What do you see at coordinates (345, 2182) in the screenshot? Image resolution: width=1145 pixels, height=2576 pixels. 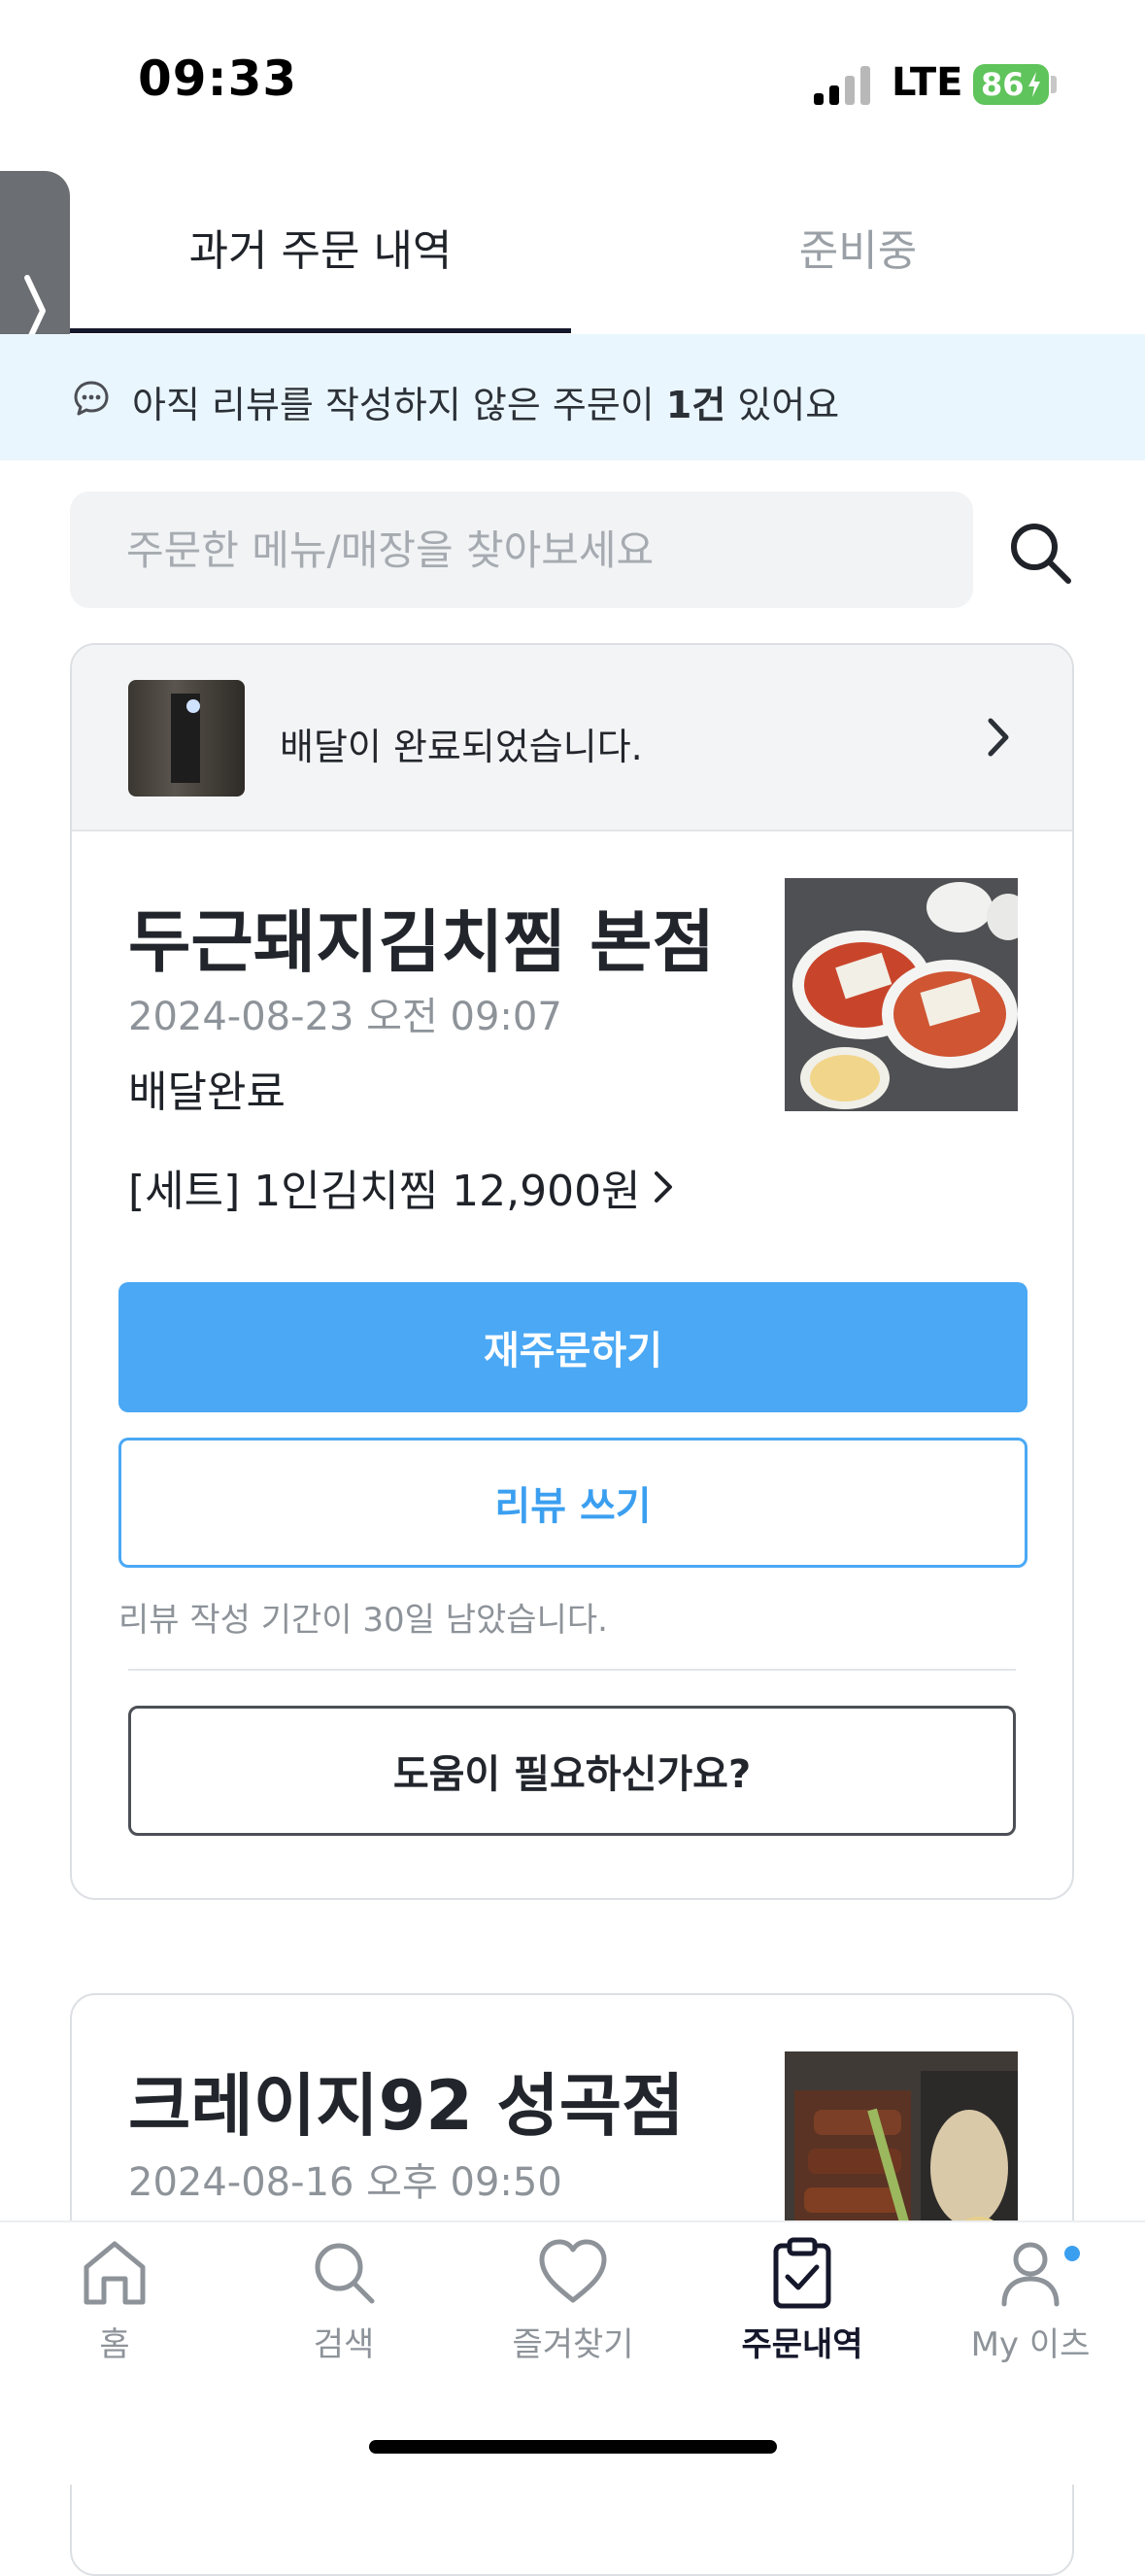 I see `order-date: 2024-08-16 오후 09:50` at bounding box center [345, 2182].